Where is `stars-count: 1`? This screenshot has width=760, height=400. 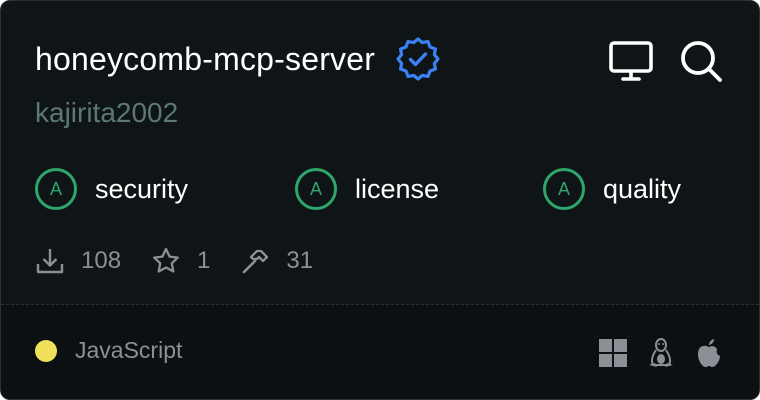
stars-count: 1 is located at coordinates (204, 260).